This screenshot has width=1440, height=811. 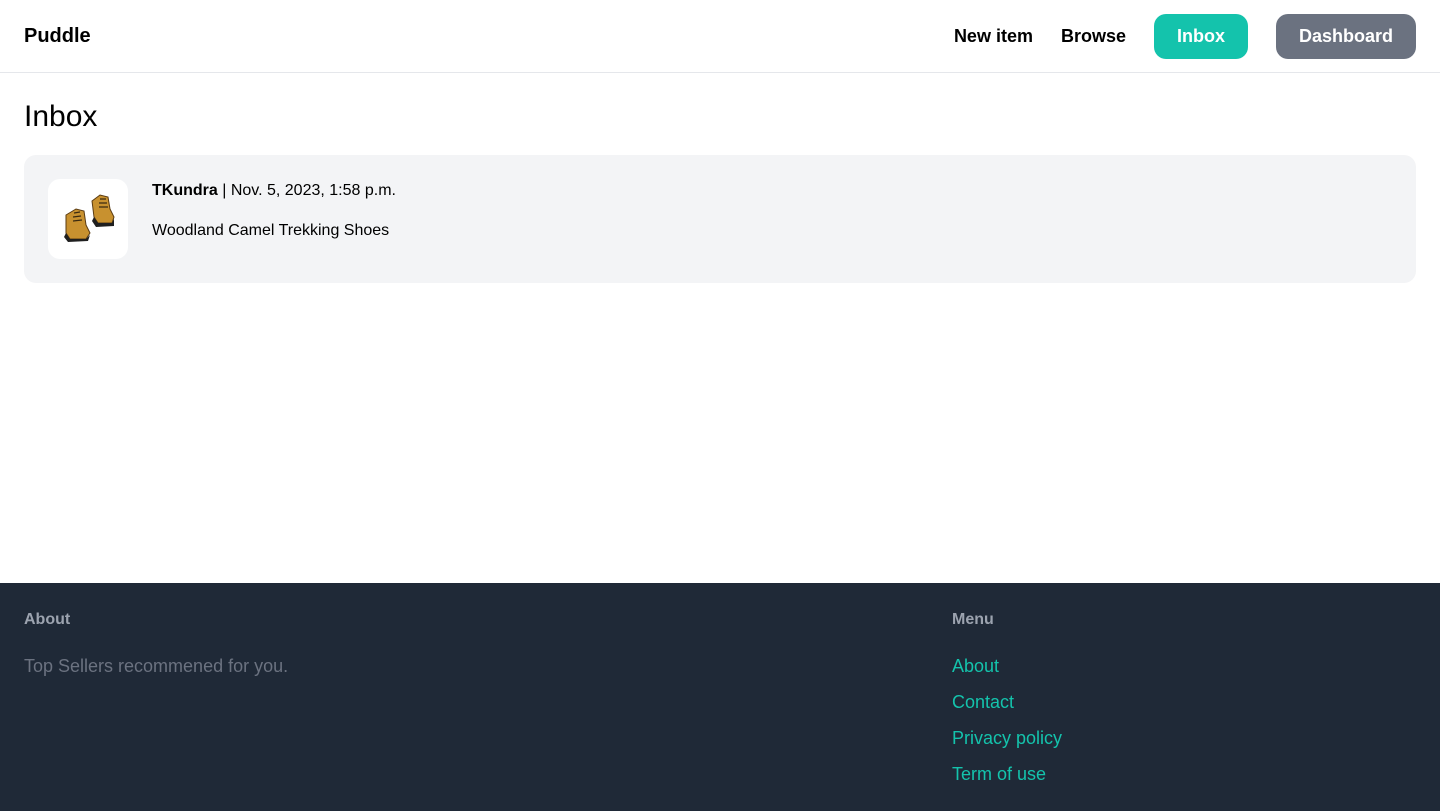 I want to click on dashboard-button: Dashboard, so click(x=1346, y=36).